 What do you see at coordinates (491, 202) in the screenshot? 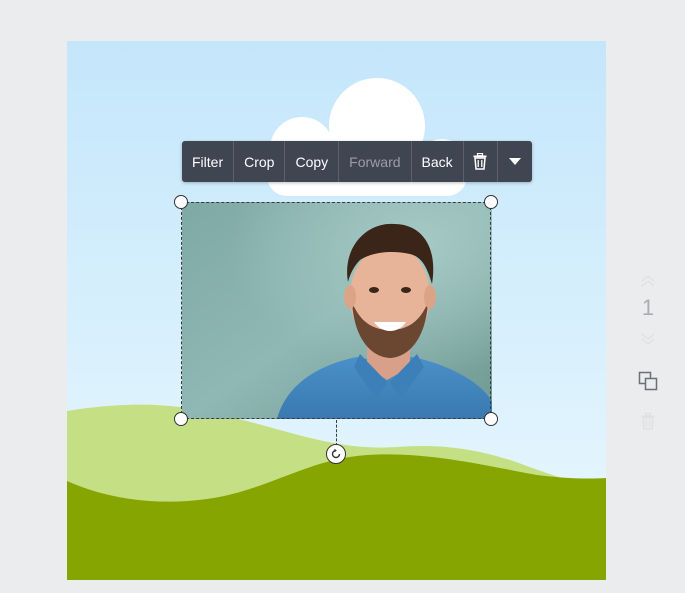
I see `resize-handle-top-right` at bounding box center [491, 202].